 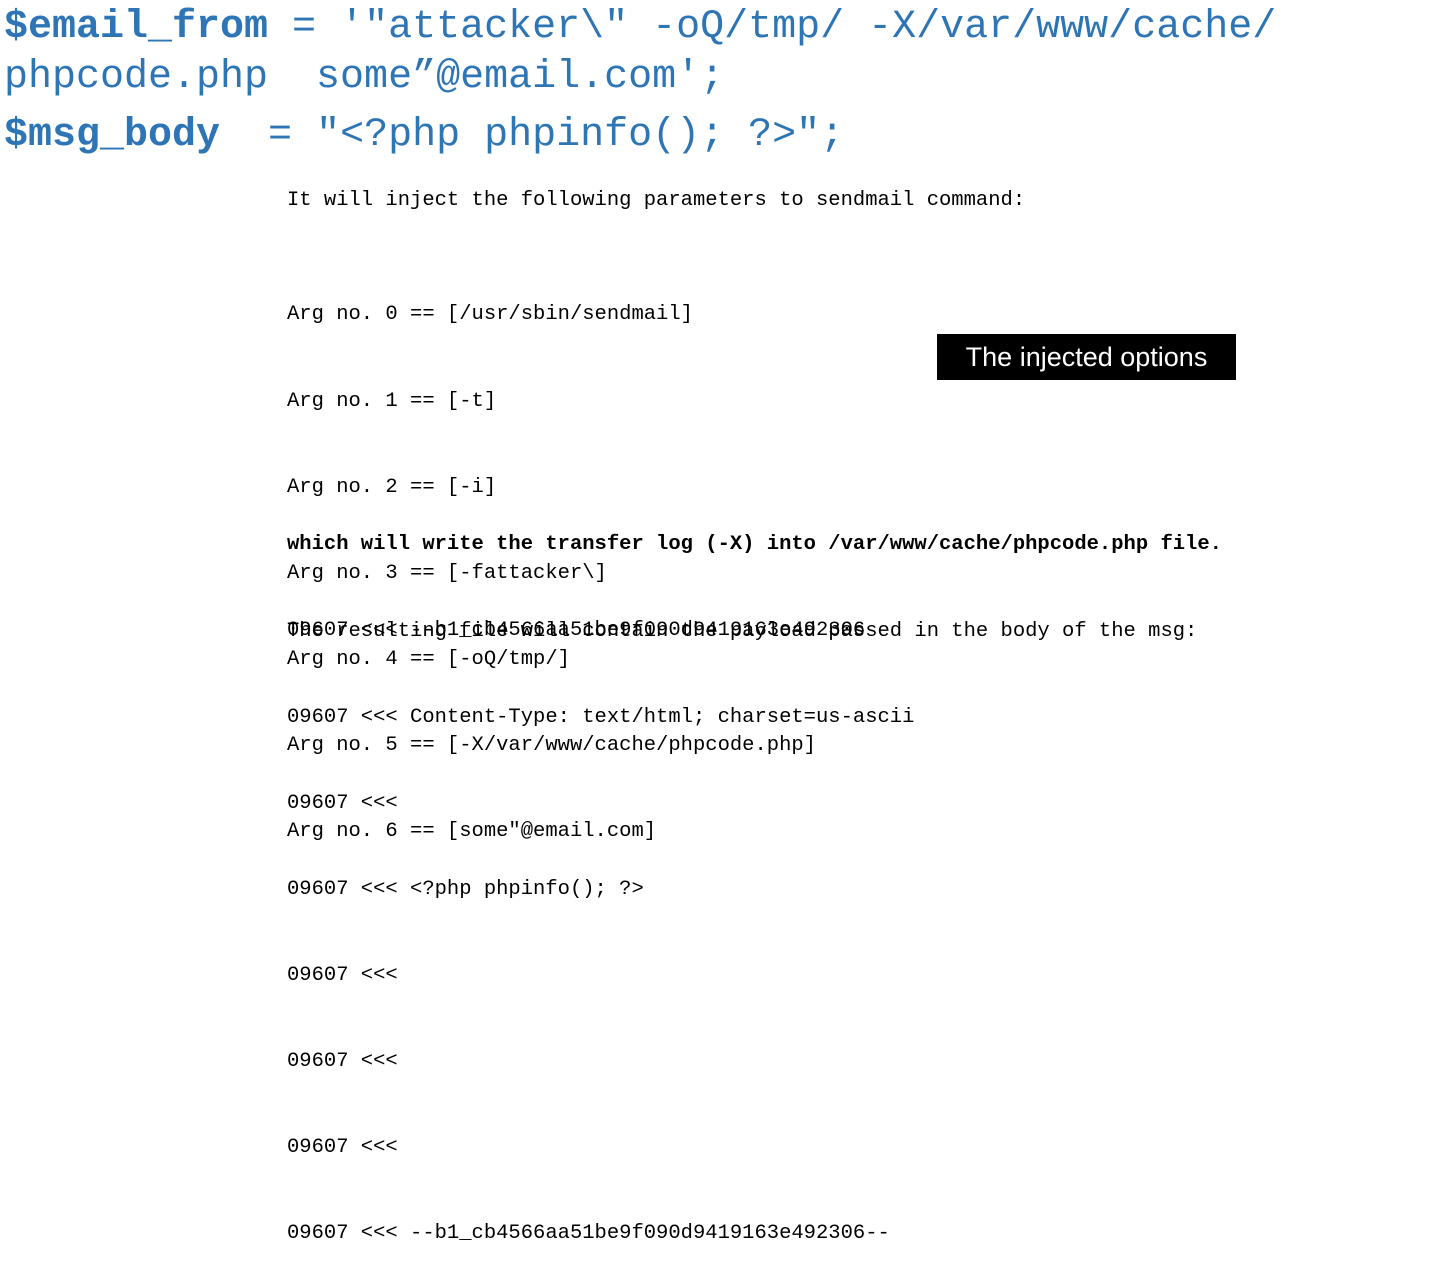 What do you see at coordinates (1086, 357) in the screenshot?
I see `injected-options-callout: The injected options` at bounding box center [1086, 357].